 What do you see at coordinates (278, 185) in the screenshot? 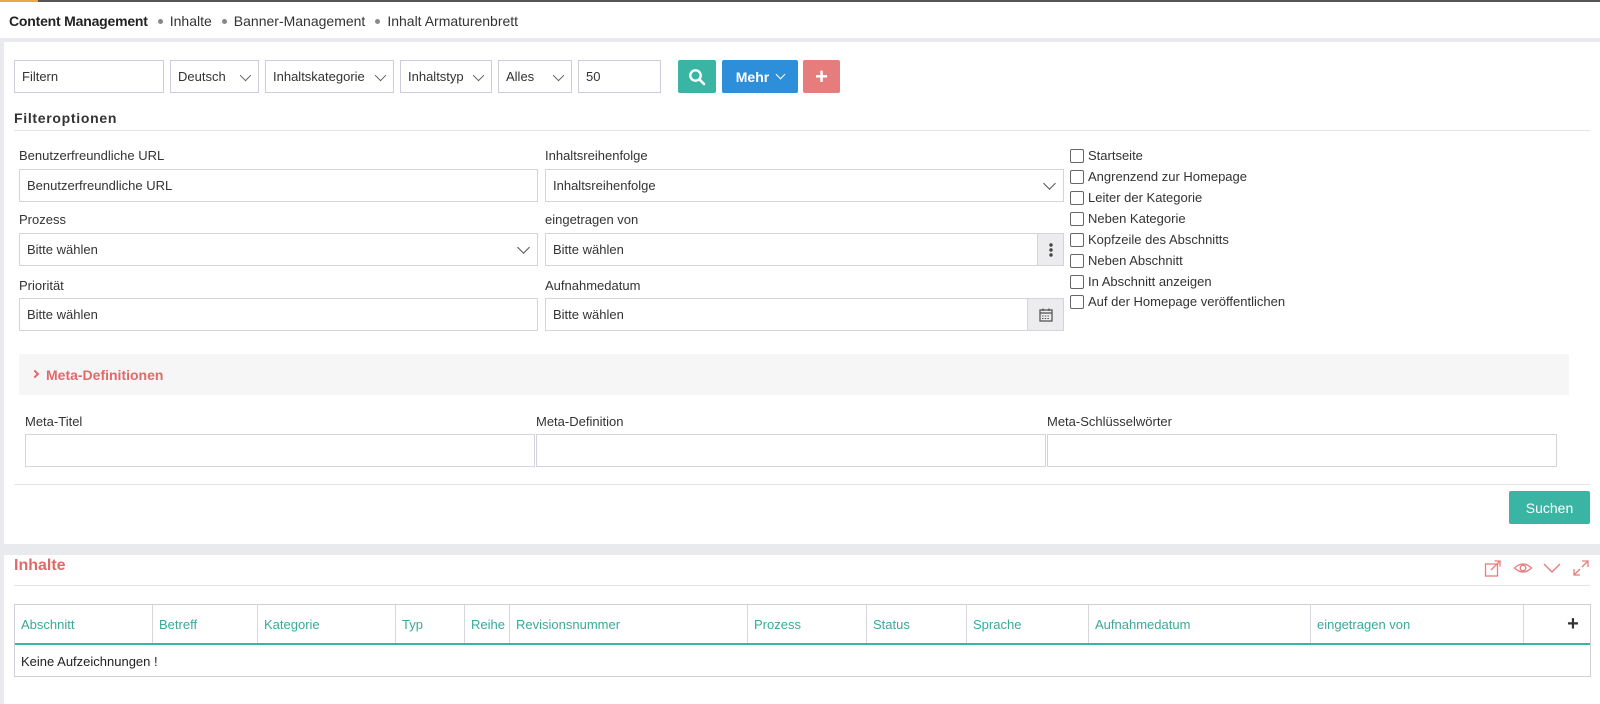
I see `friendly-url-input: Benutzerfreundliche URL` at bounding box center [278, 185].